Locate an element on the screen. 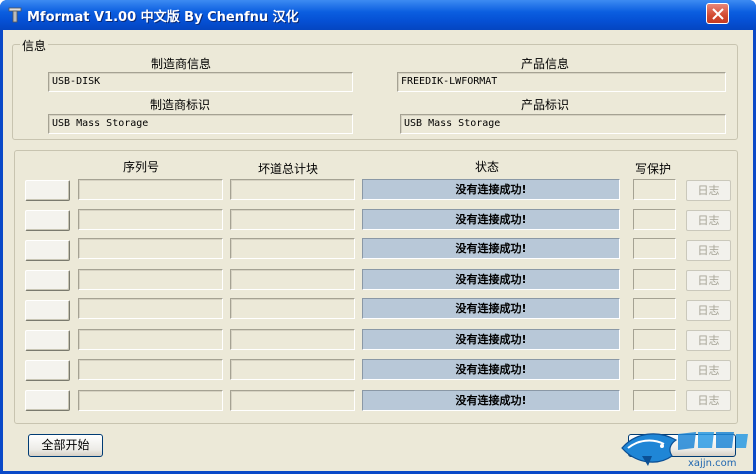 This screenshot has height=474, width=756. window-title: Mformat V1.00 中文版 By Chenfnu 汉化 is located at coordinates (163, 17).